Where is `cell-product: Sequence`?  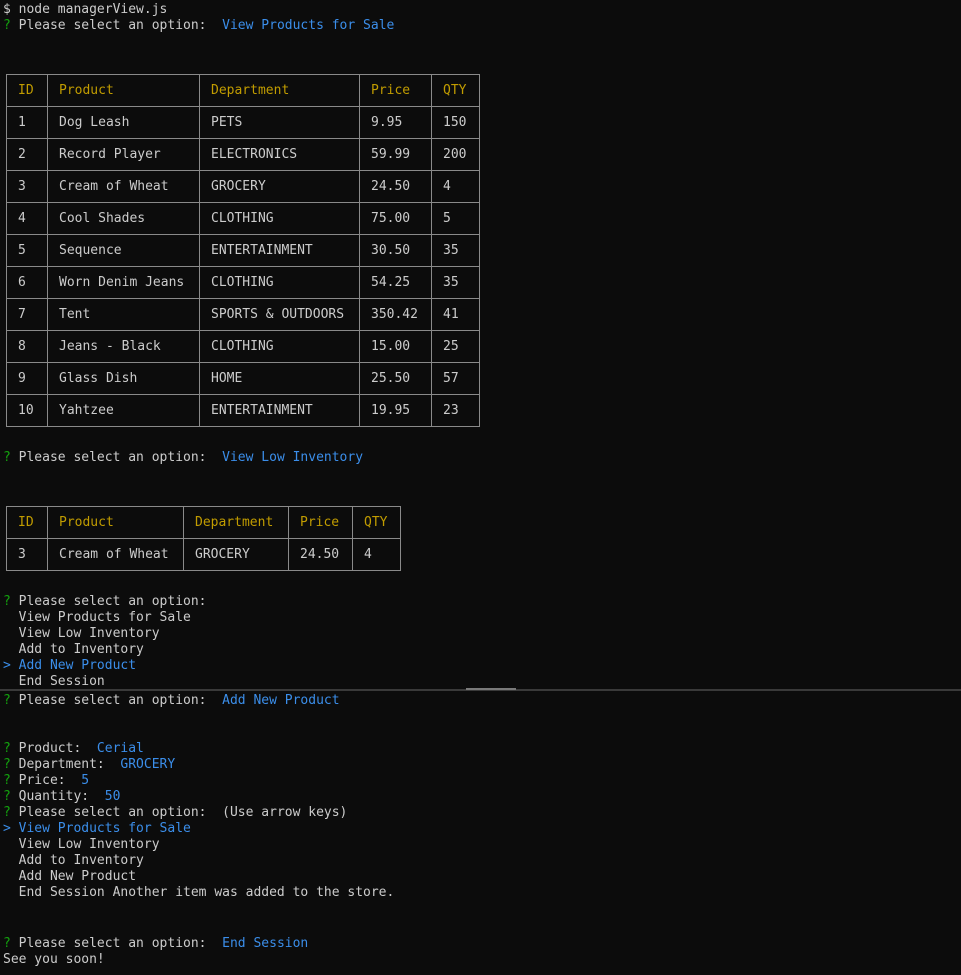 cell-product: Sequence is located at coordinates (123, 250).